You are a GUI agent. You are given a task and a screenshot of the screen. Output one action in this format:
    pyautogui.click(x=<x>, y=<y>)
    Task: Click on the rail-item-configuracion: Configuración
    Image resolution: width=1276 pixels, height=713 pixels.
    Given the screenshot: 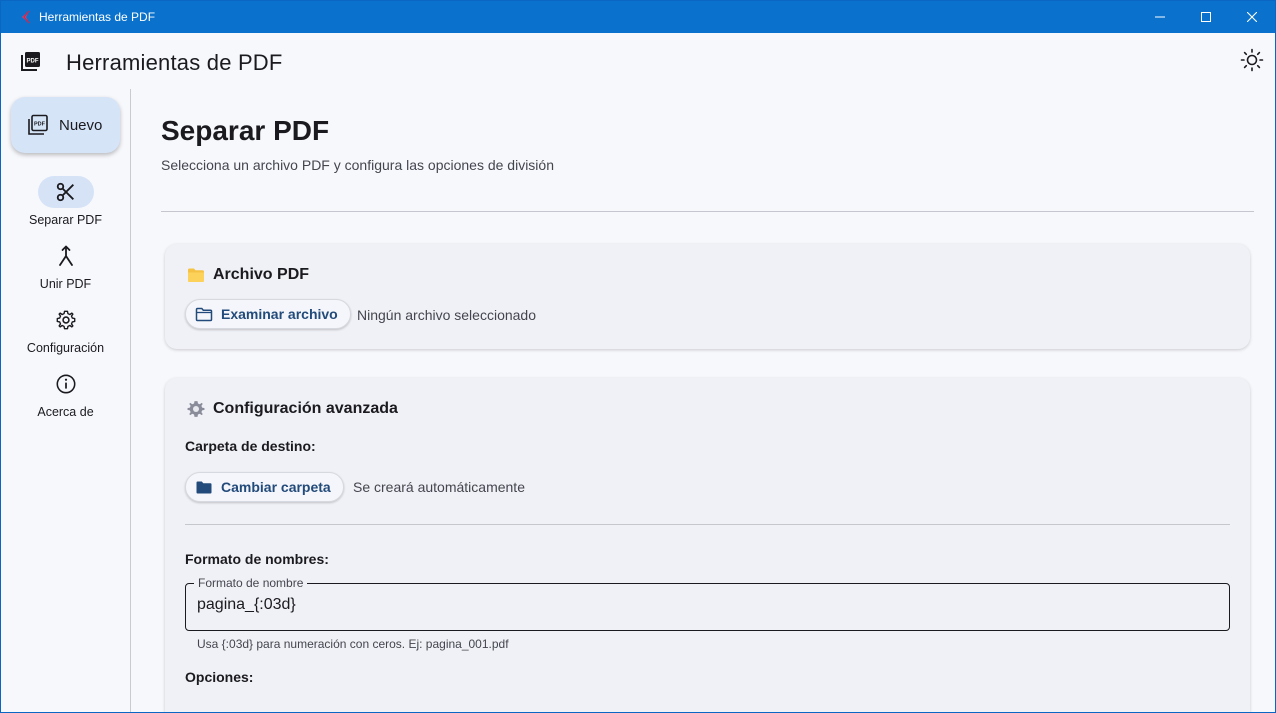 What is the action you would take?
    pyautogui.click(x=65, y=329)
    